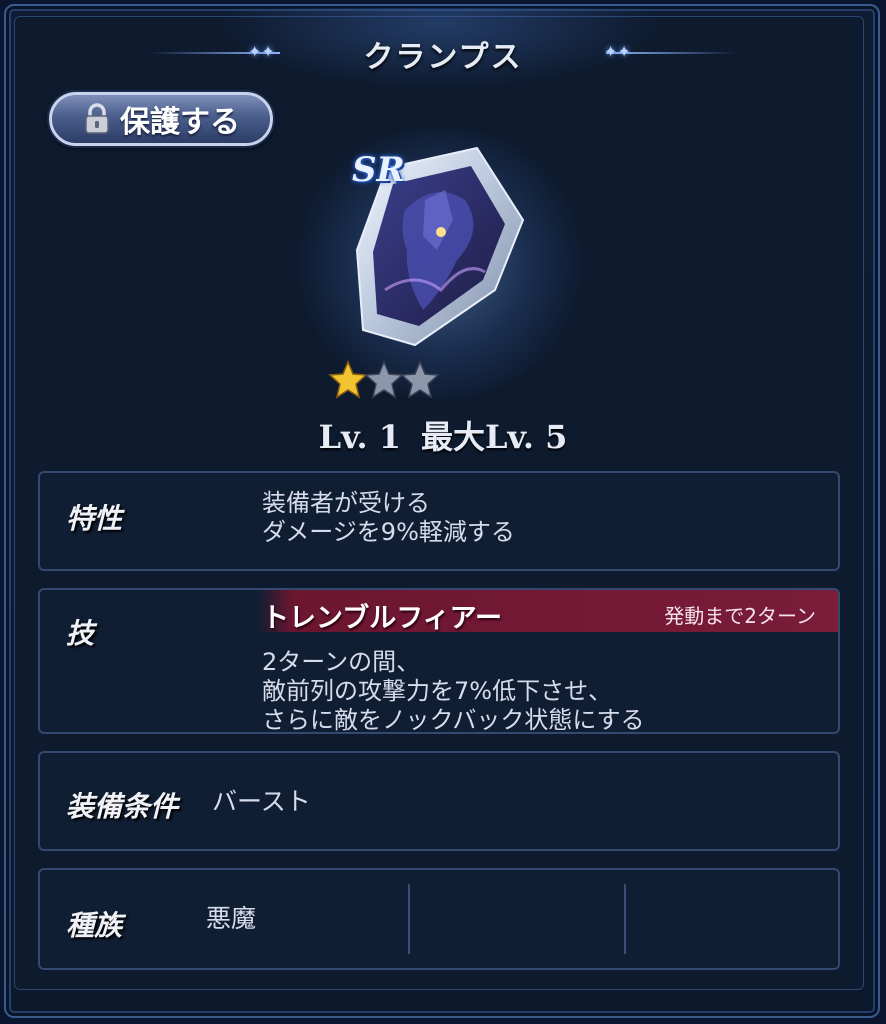  I want to click on rarity-stars, so click(384, 379).